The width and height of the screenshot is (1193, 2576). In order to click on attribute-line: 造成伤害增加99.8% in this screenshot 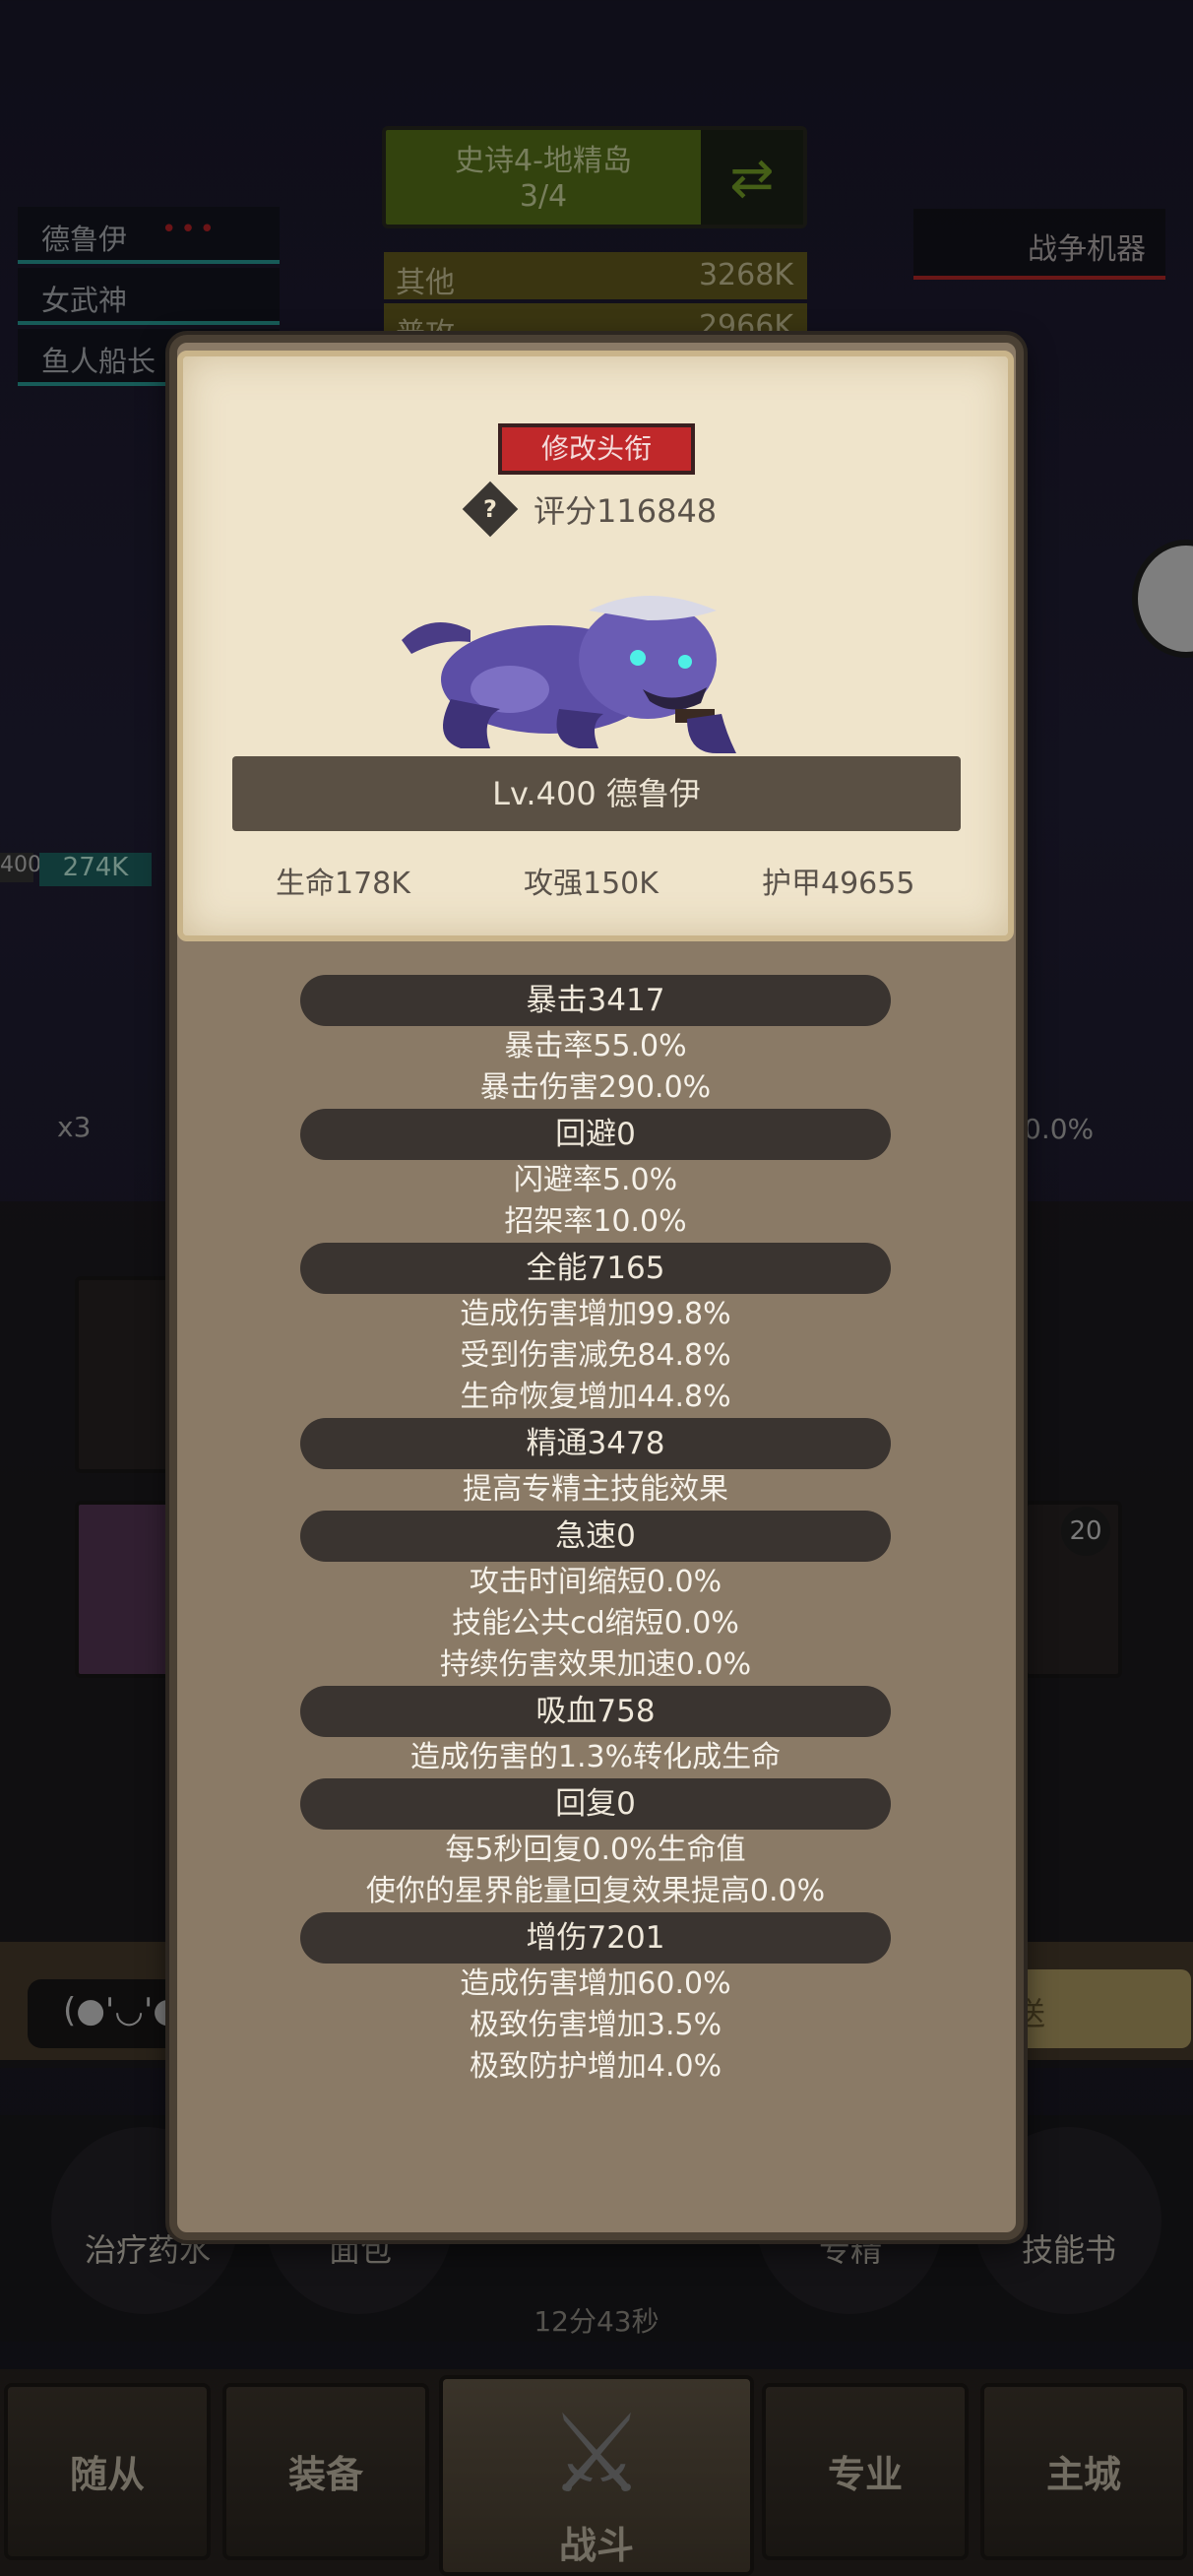, I will do `click(595, 1314)`.